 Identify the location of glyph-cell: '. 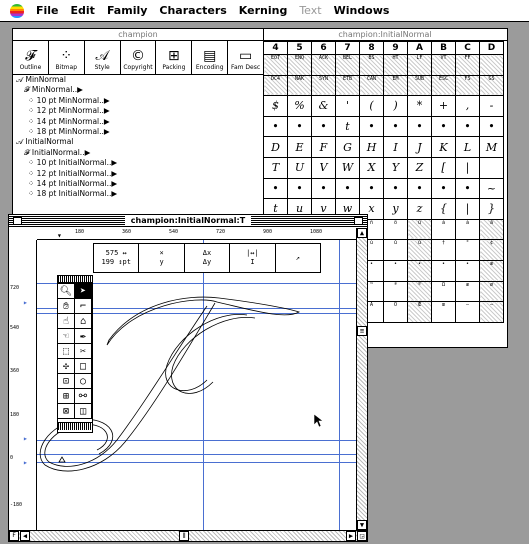
(347, 106).